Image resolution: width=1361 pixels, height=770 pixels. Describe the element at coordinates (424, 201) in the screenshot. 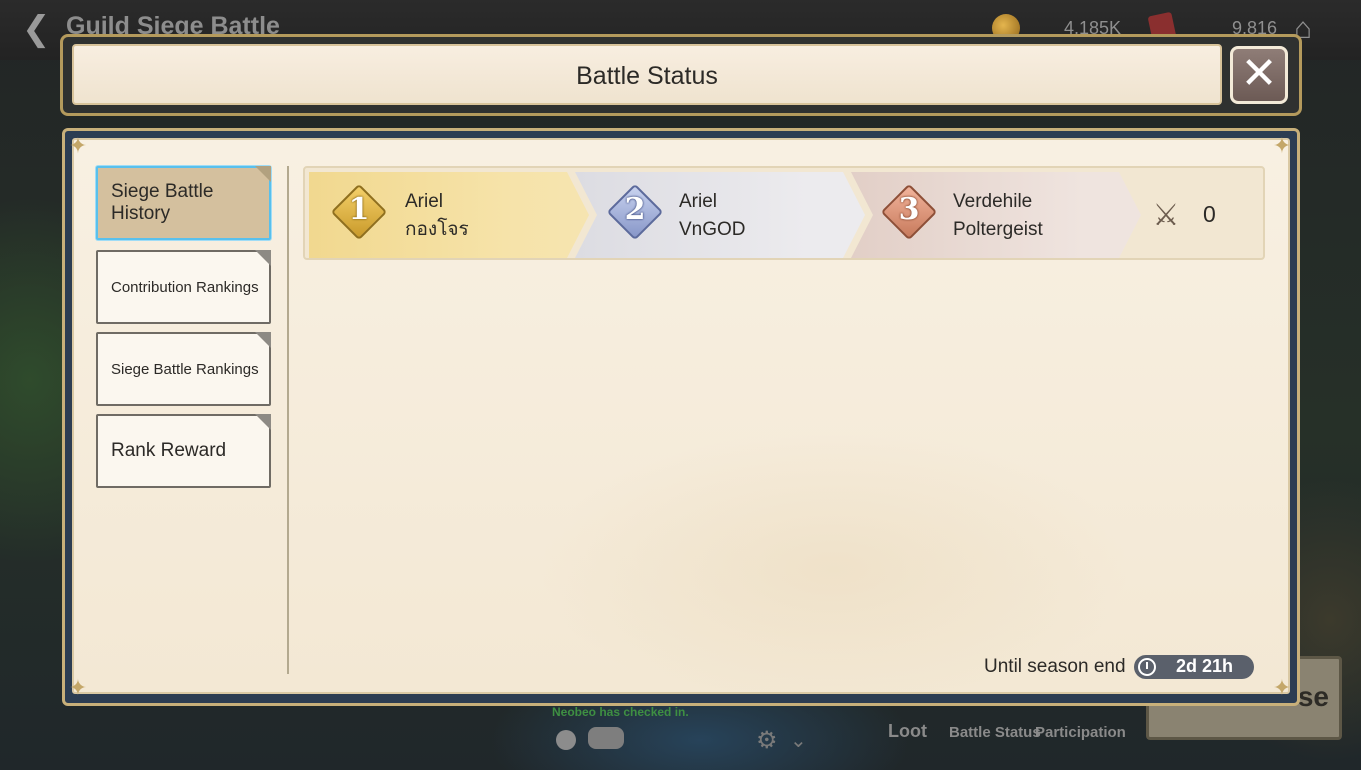

I see `rank-1-guild: Ariel` at that location.